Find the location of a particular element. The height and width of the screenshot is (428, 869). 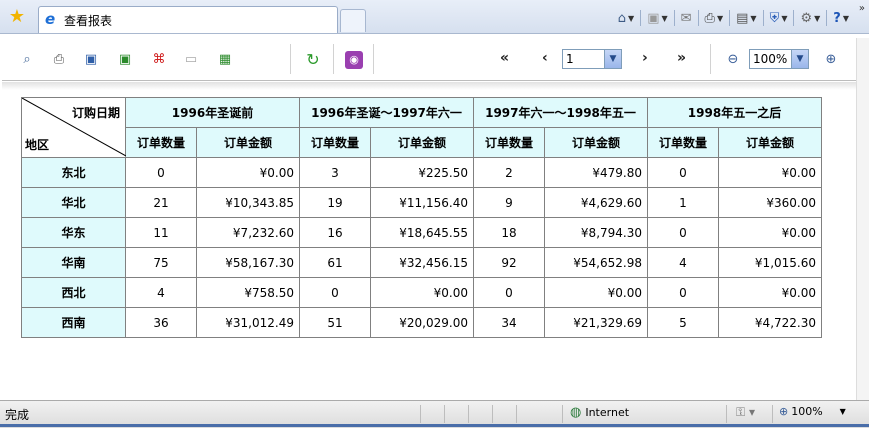

refresh-icon: ↻ is located at coordinates (313, 60).